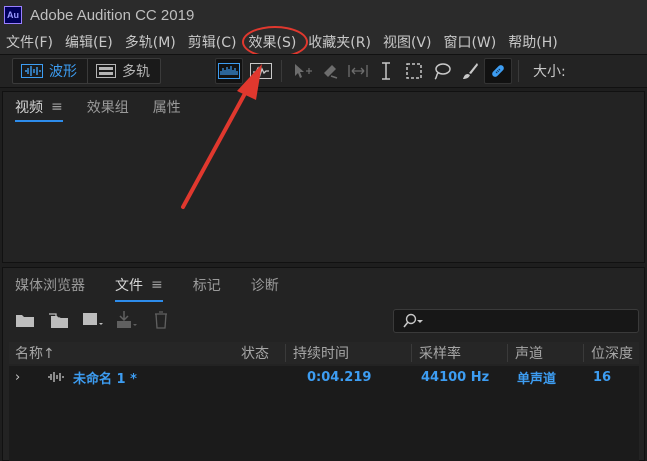 This screenshot has width=647, height=461. What do you see at coordinates (136, 72) in the screenshot?
I see `multitrack-mode-label: 多轨` at bounding box center [136, 72].